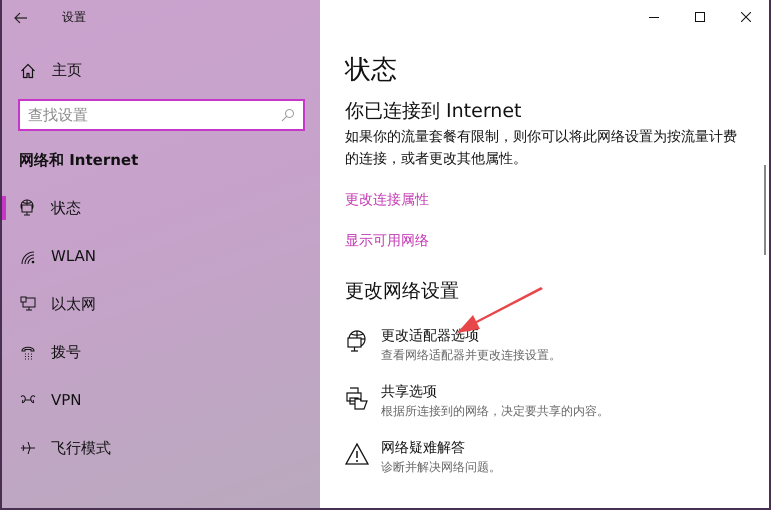  Describe the element at coordinates (357, 454) in the screenshot. I see `warning-icon` at that location.